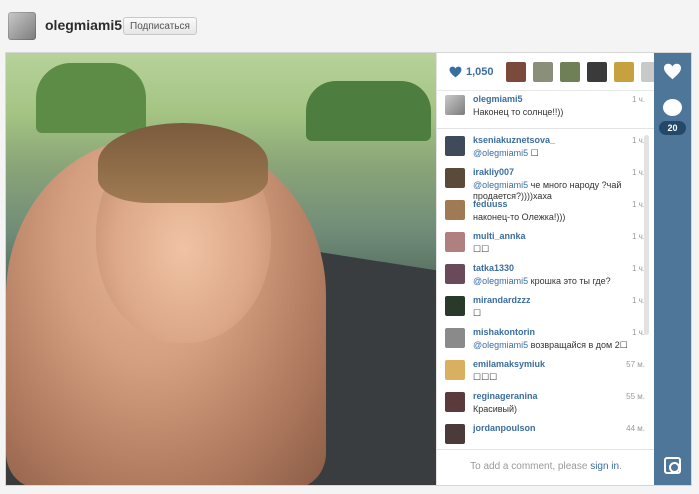 The width and height of the screenshot is (699, 494). Describe the element at coordinates (635, 428) in the screenshot. I see `comment-time: 44 м.` at that location.